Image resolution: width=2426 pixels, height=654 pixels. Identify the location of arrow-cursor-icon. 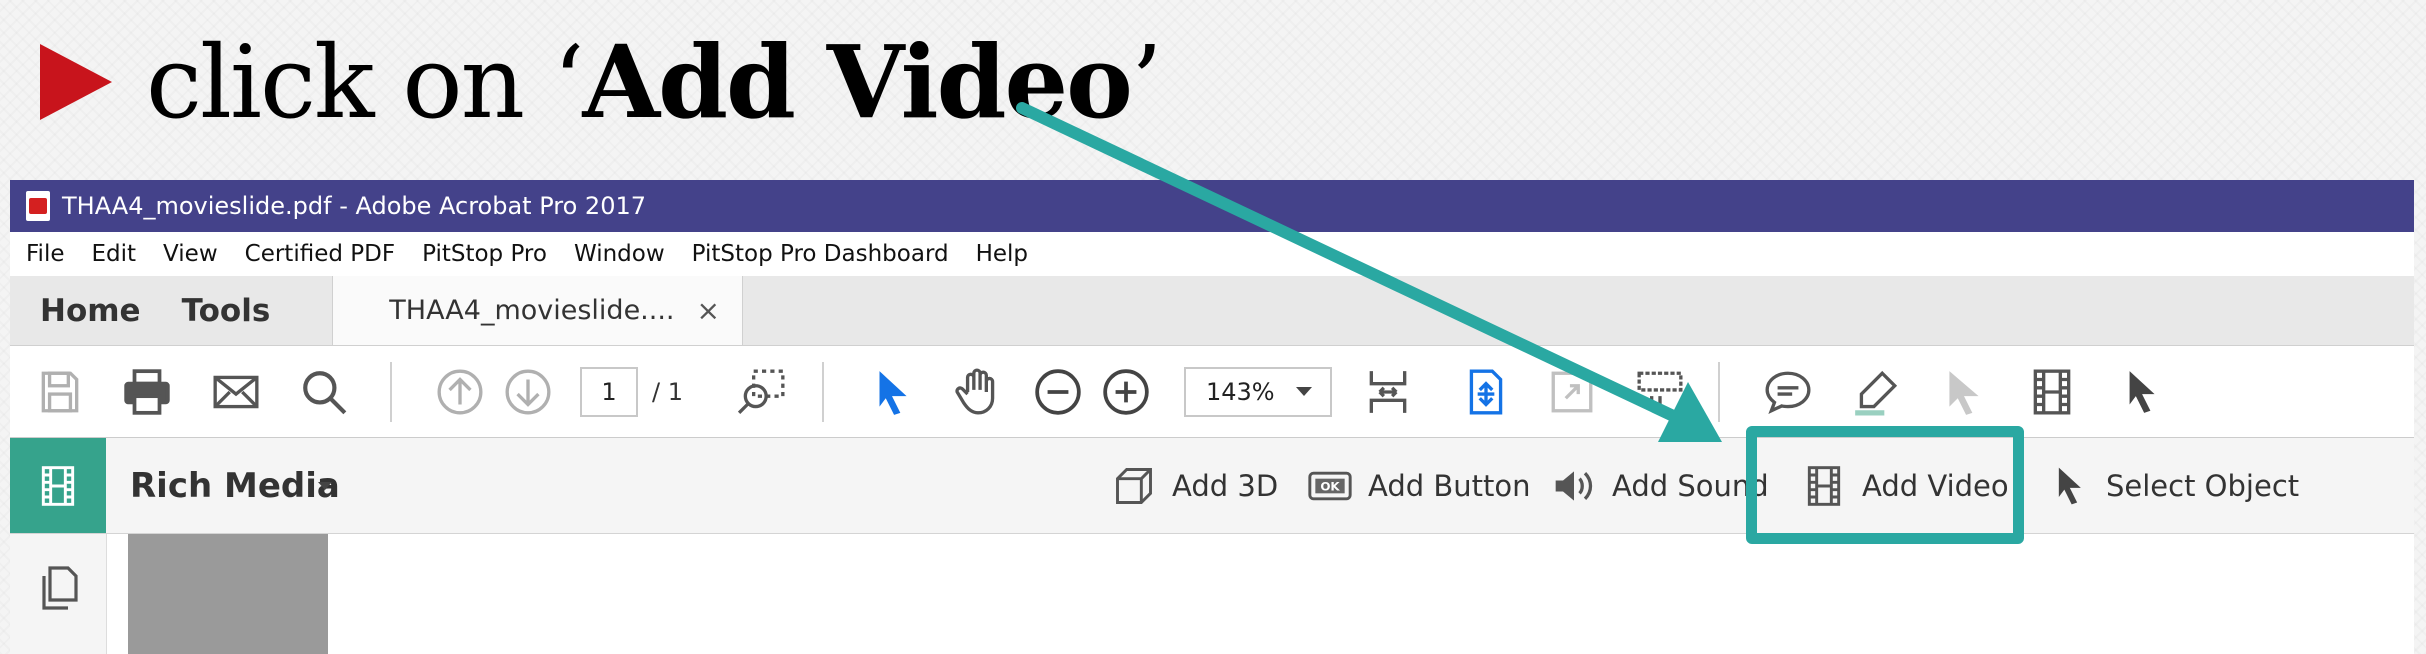
(2069, 486).